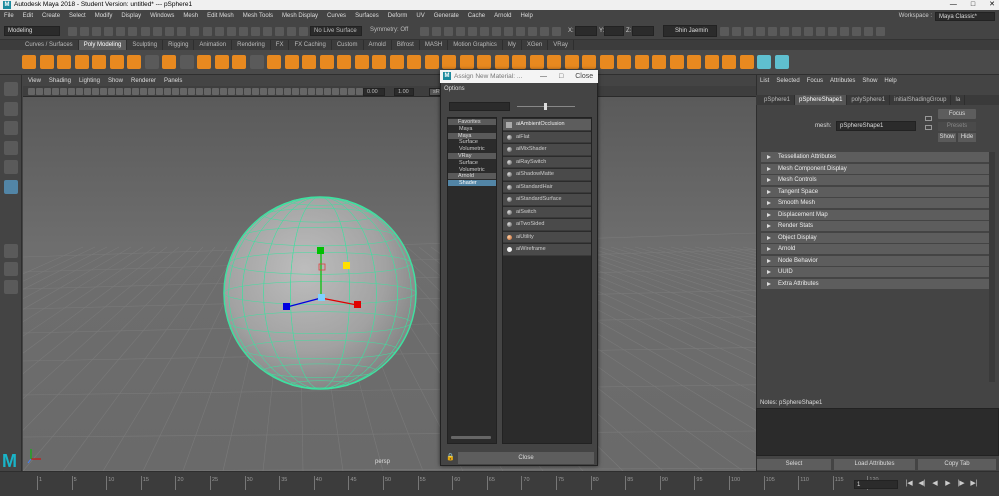  Describe the element at coordinates (547, 237) in the screenshot. I see `shader-item-aiutility: aiUtility` at that location.